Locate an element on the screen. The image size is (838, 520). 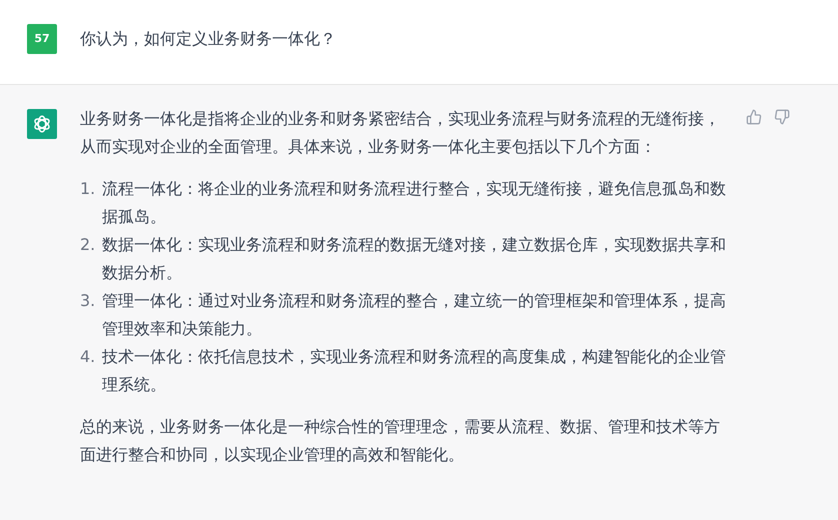
message-paragraph: 业务财务一体化是指将企业的业务和财务紧密结合，实现业务流程与财务流程的无缝衔接，从而实现对企业的全面管理。具体来说，业务财务一体化主要包括以下几个方面： is located at coordinates (400, 133).